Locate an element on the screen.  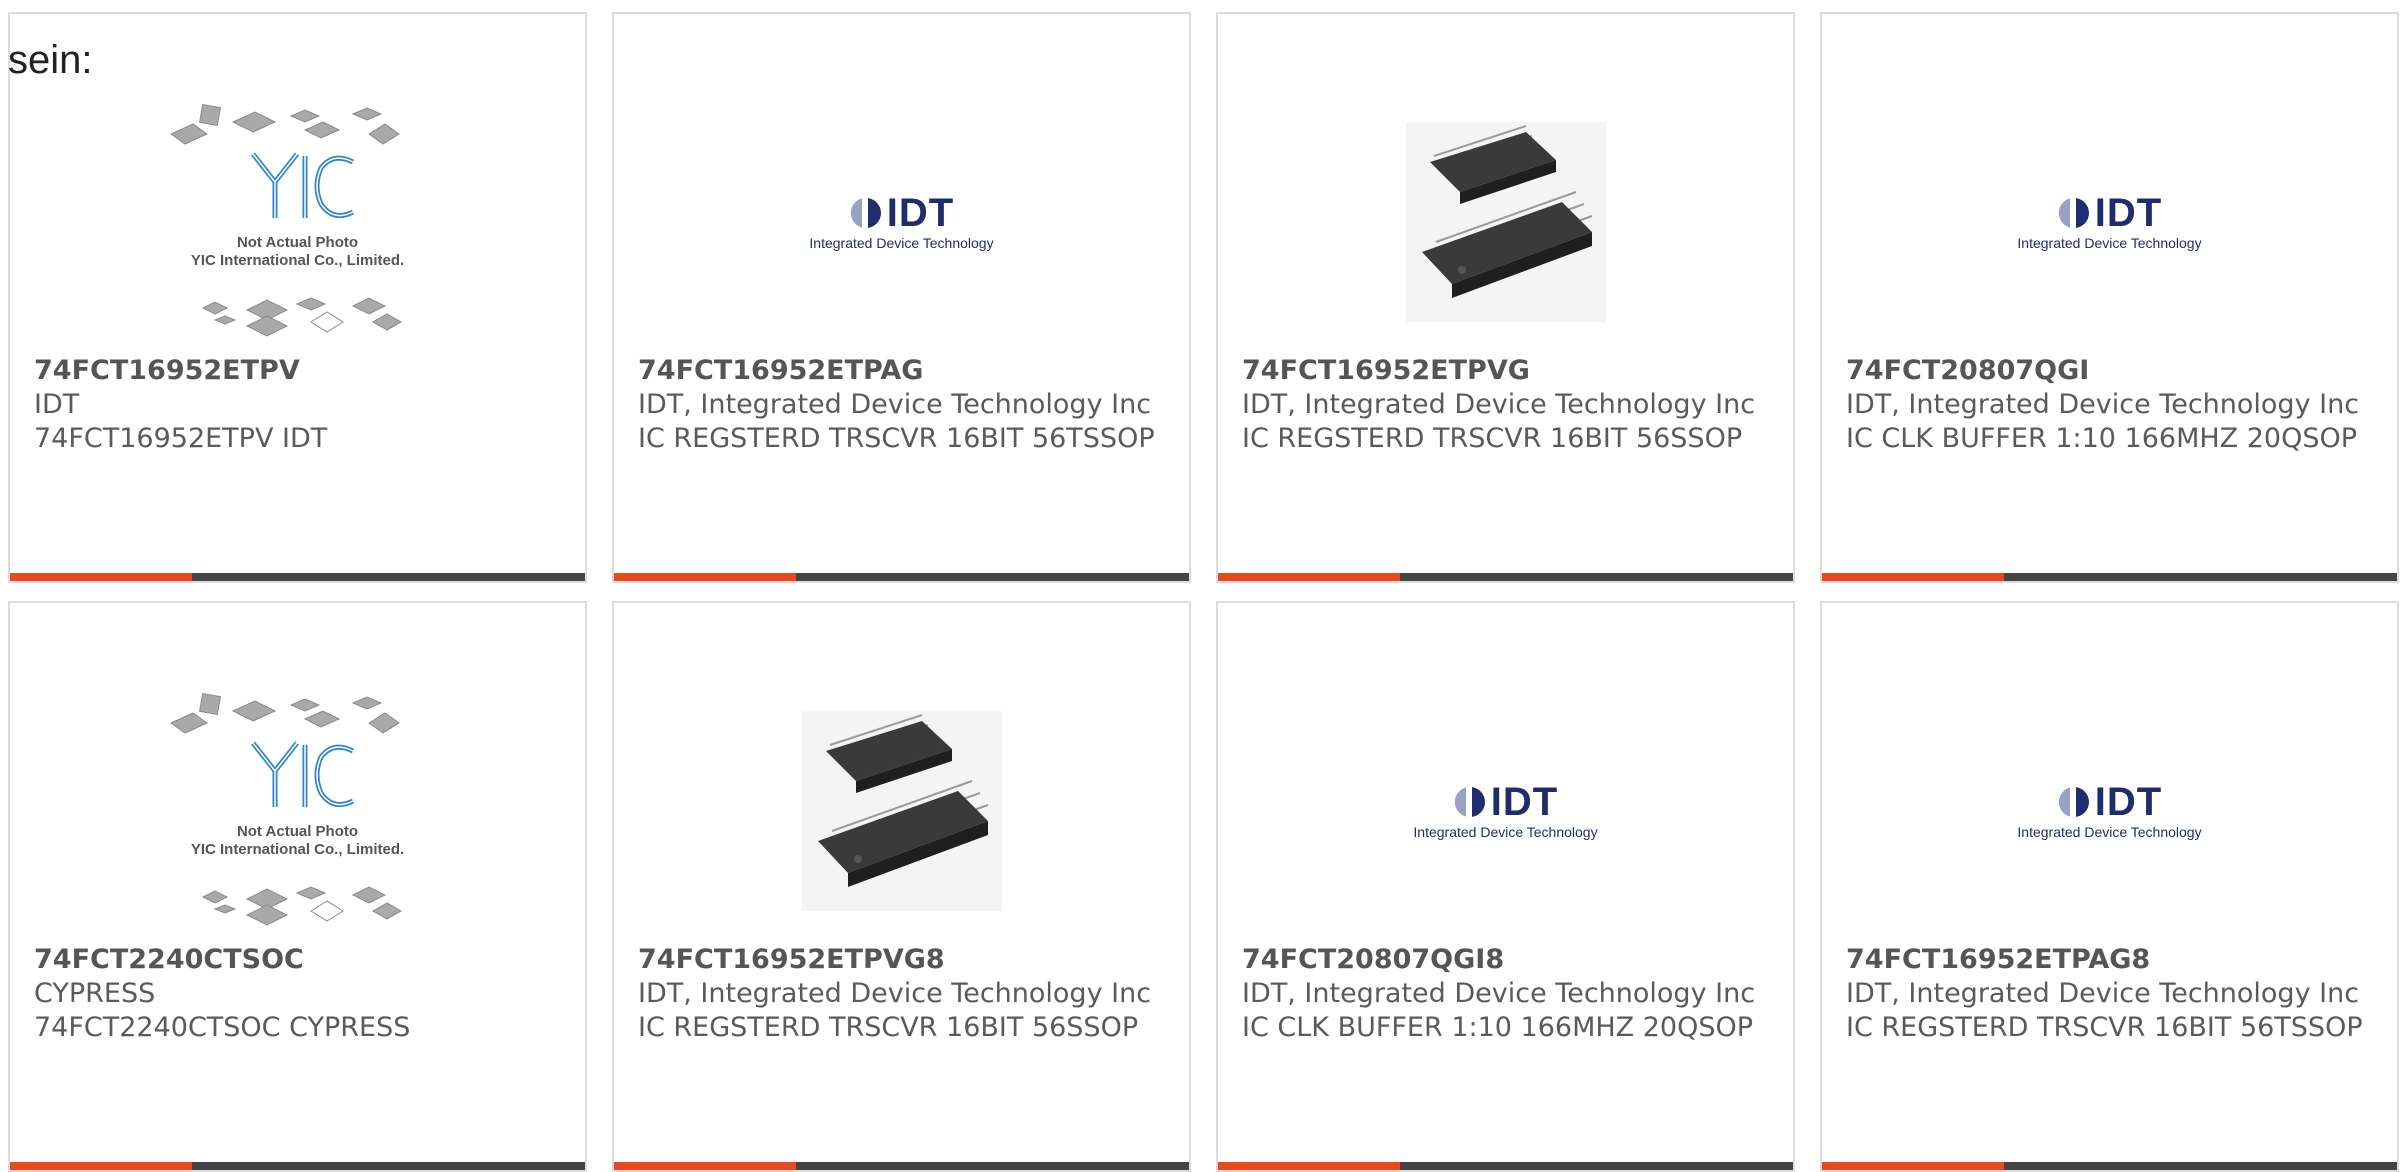
part-number: 74FCT16952ETPAG8 is located at coordinates (2109, 960).